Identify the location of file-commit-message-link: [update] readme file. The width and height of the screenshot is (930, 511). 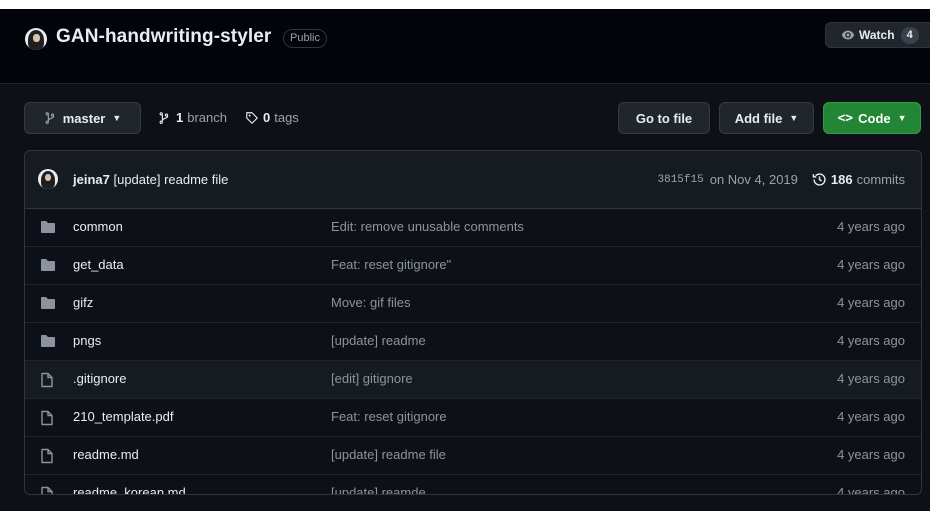
(388, 454).